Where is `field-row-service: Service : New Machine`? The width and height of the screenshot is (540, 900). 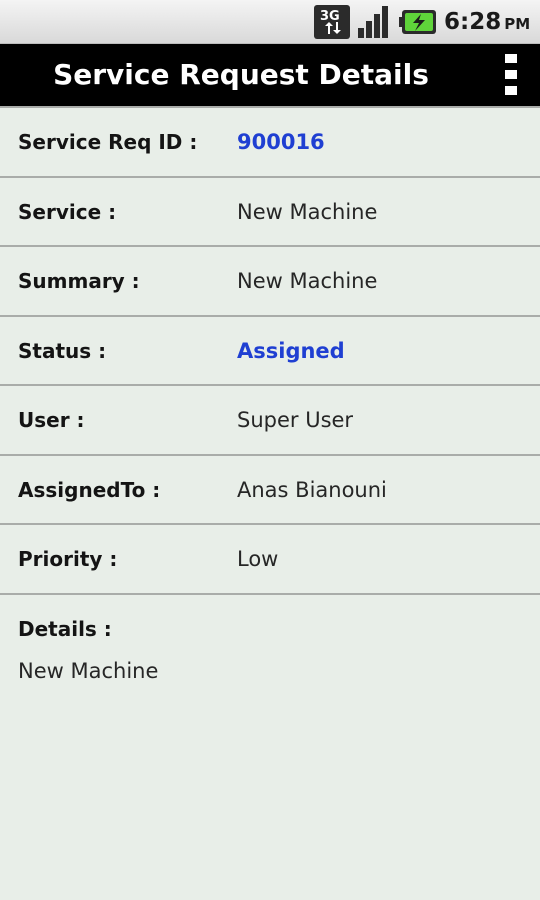
field-row-service: Service : New Machine is located at coordinates (270, 211).